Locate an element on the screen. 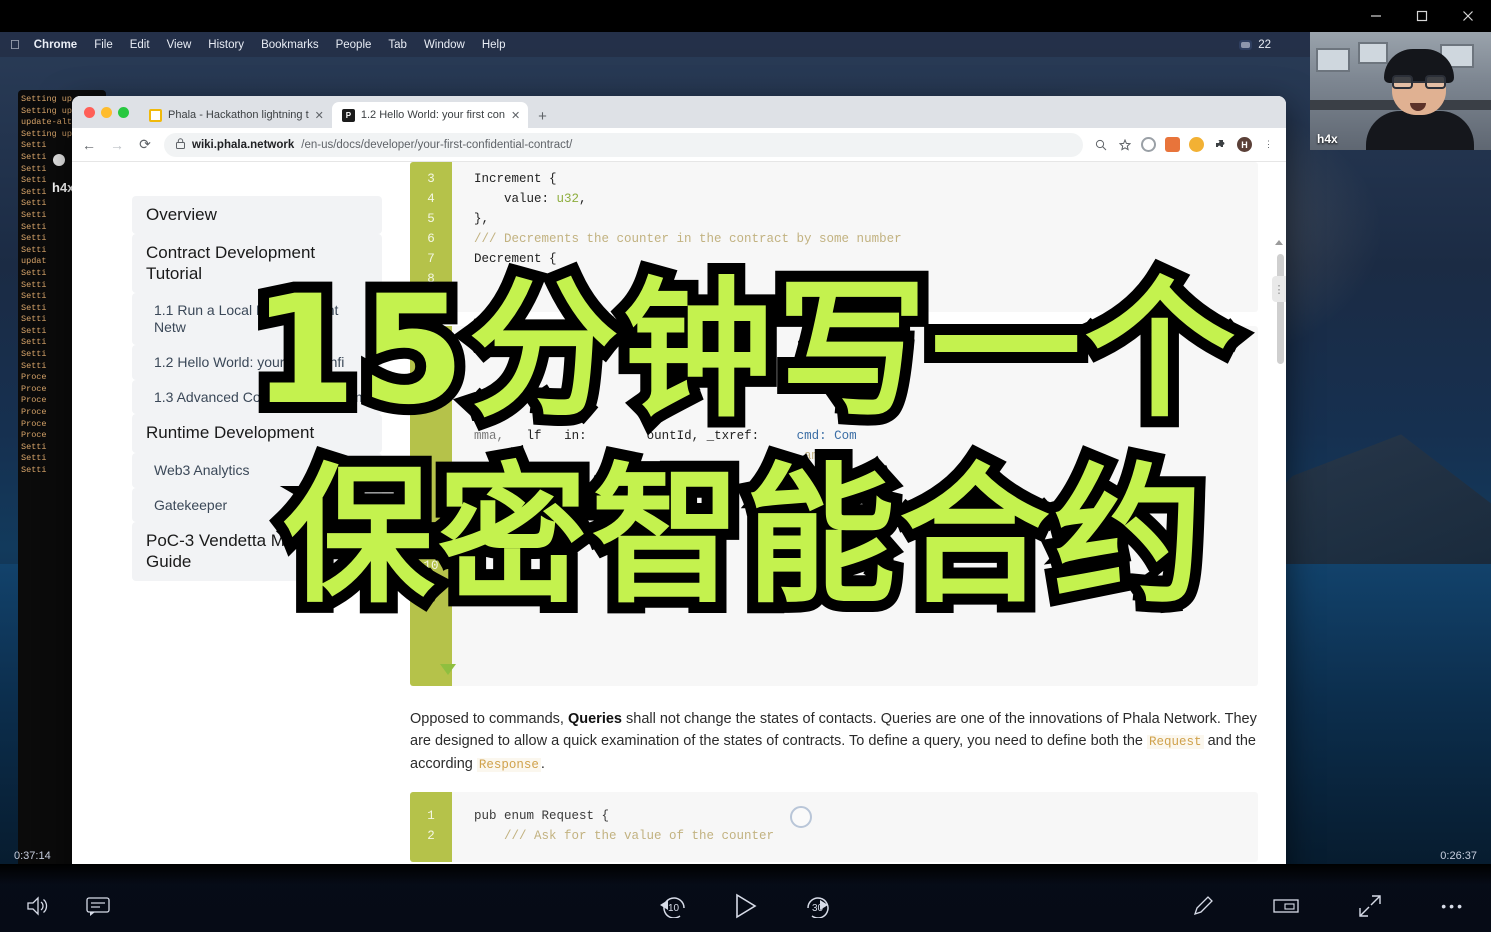 Image resolution: width=1491 pixels, height=932 pixels. forward-icon: → is located at coordinates (117, 145).